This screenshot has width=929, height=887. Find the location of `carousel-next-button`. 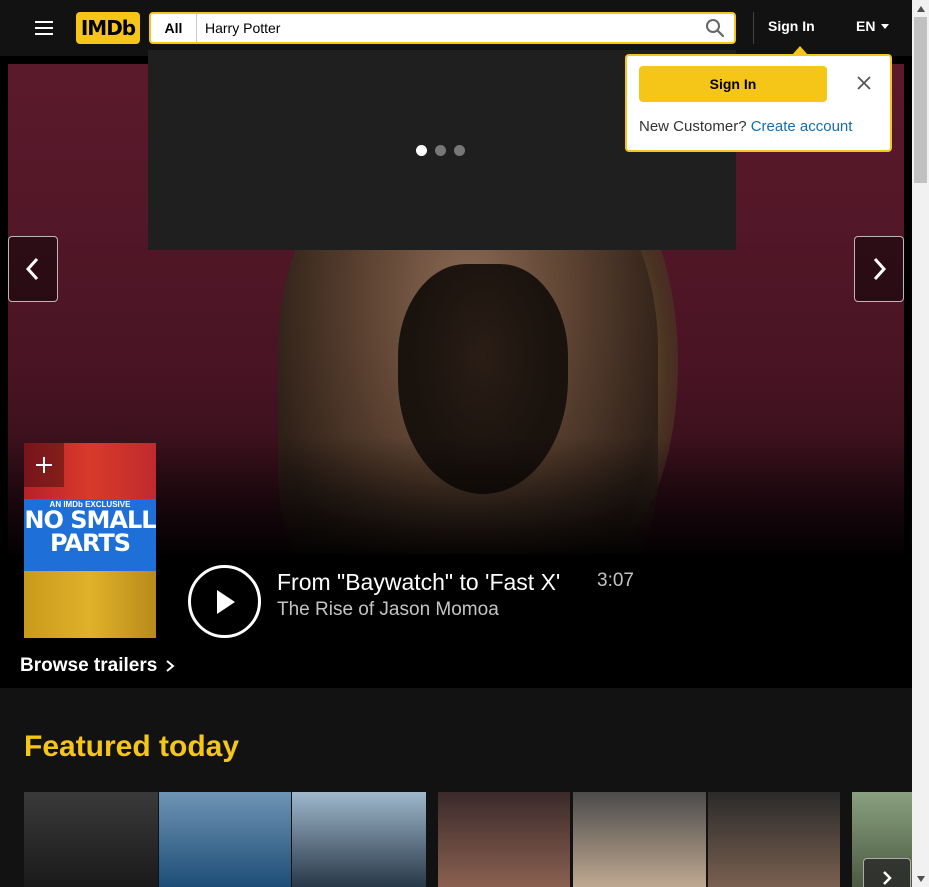

carousel-next-button is located at coordinates (879, 269).